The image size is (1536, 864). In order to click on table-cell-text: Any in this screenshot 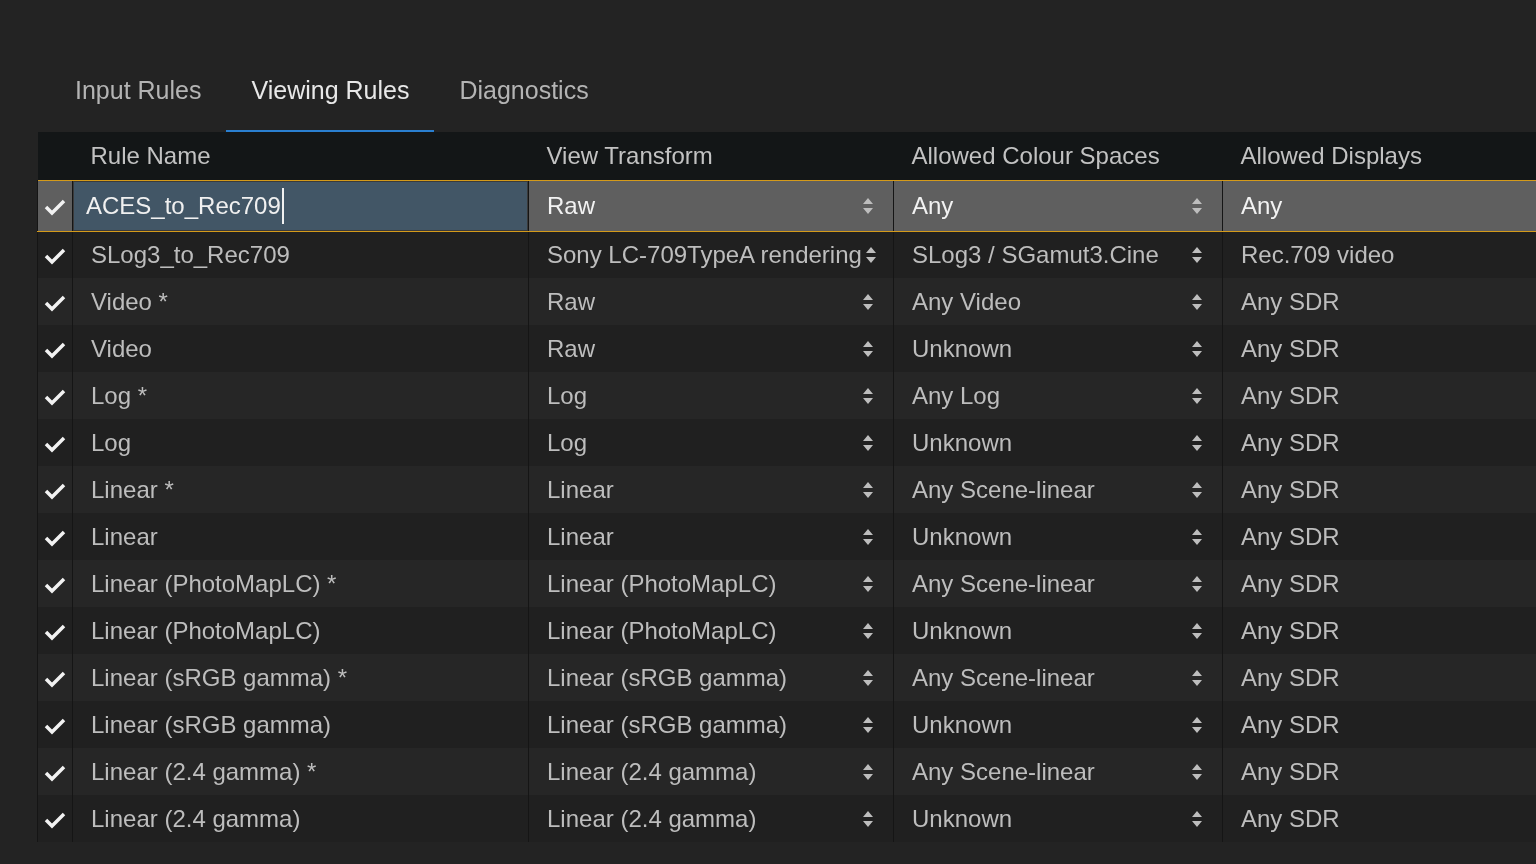, I will do `click(933, 205)`.